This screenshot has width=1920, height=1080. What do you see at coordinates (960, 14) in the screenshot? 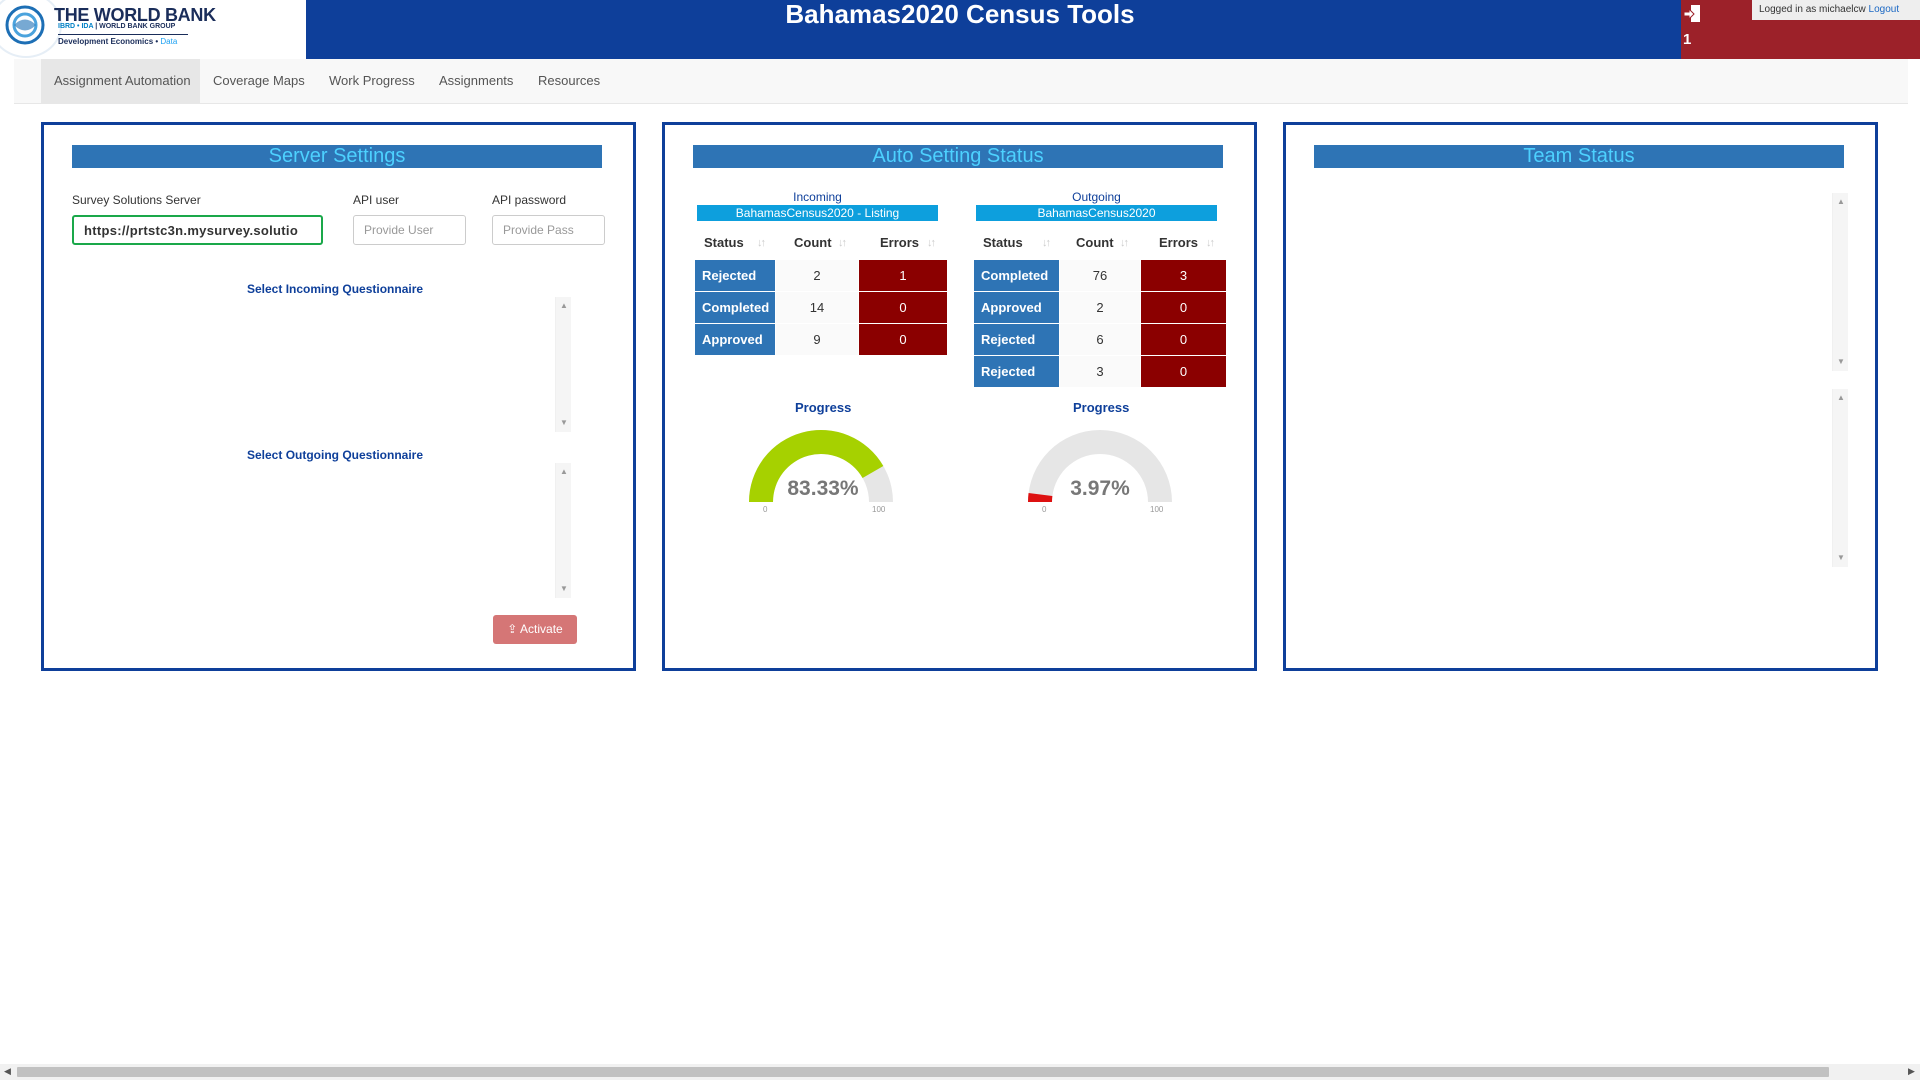
I see `page-title: Bahamas2020 Census Tools` at bounding box center [960, 14].